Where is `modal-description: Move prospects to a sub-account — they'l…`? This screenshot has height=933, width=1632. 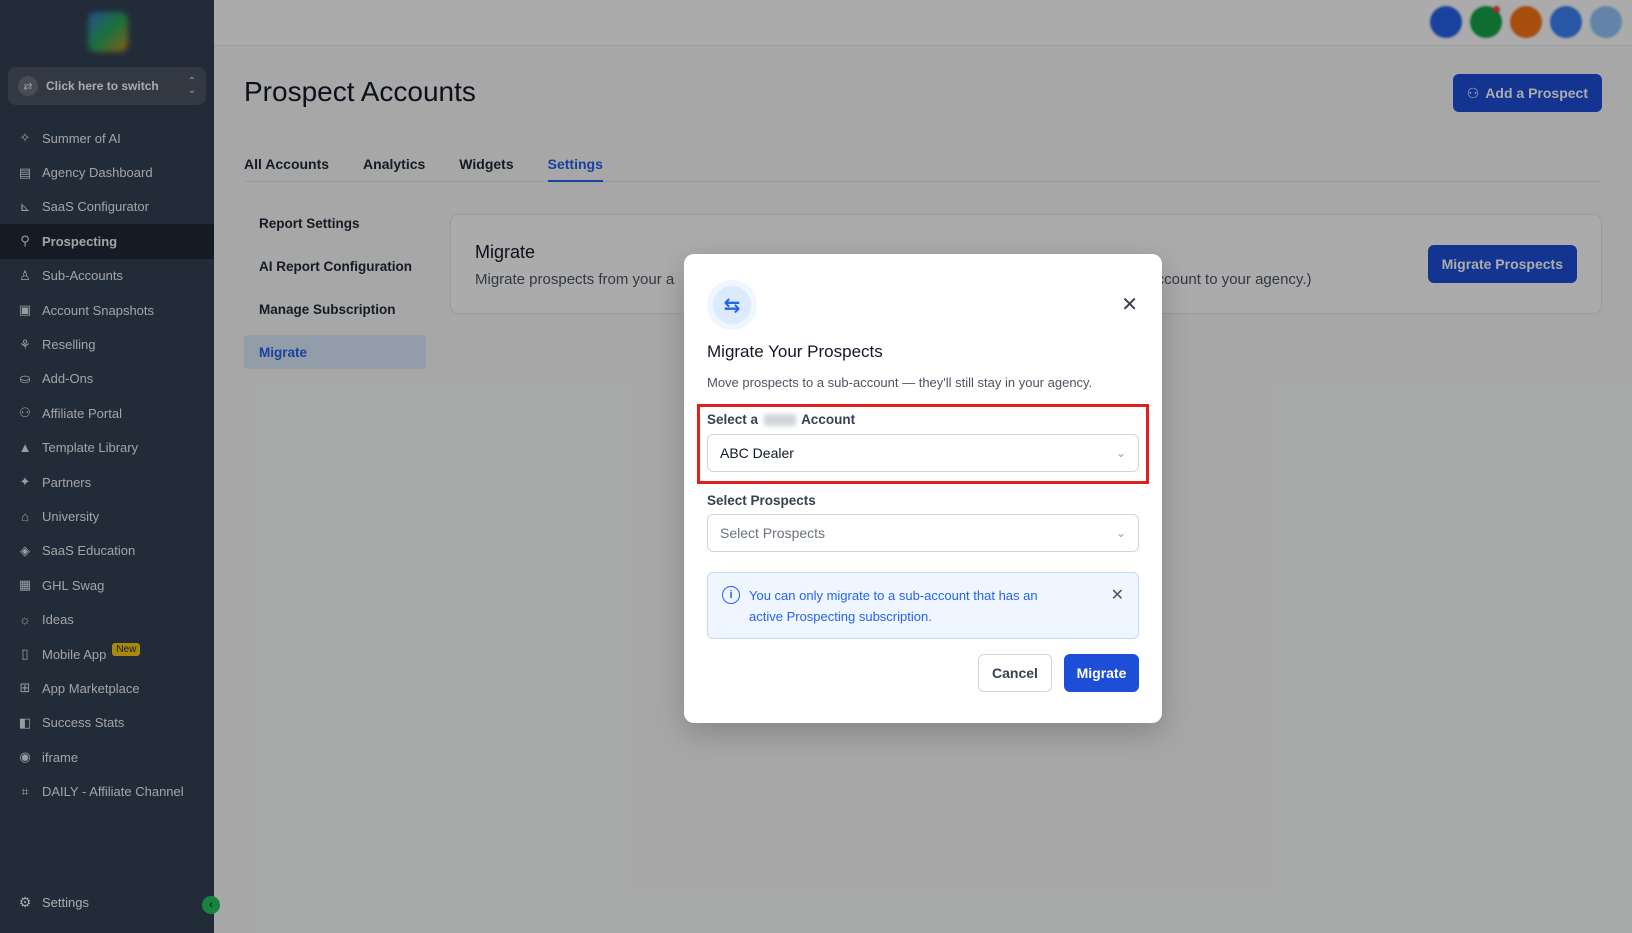 modal-description: Move prospects to a sub-account — they'l… is located at coordinates (900, 382).